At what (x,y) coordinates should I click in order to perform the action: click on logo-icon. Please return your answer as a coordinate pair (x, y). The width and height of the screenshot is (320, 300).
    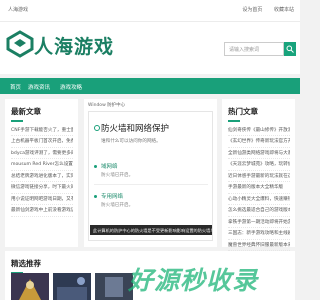
    Looking at the image, I should click on (20, 44).